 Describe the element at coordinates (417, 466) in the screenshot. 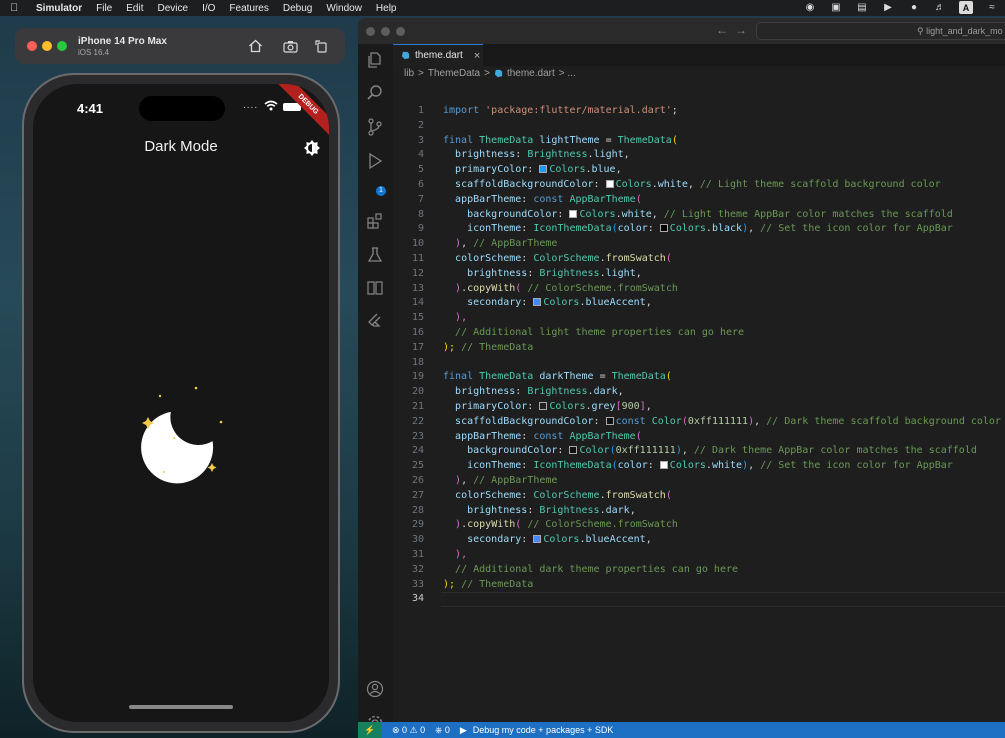

I see `line-number: 25` at that location.